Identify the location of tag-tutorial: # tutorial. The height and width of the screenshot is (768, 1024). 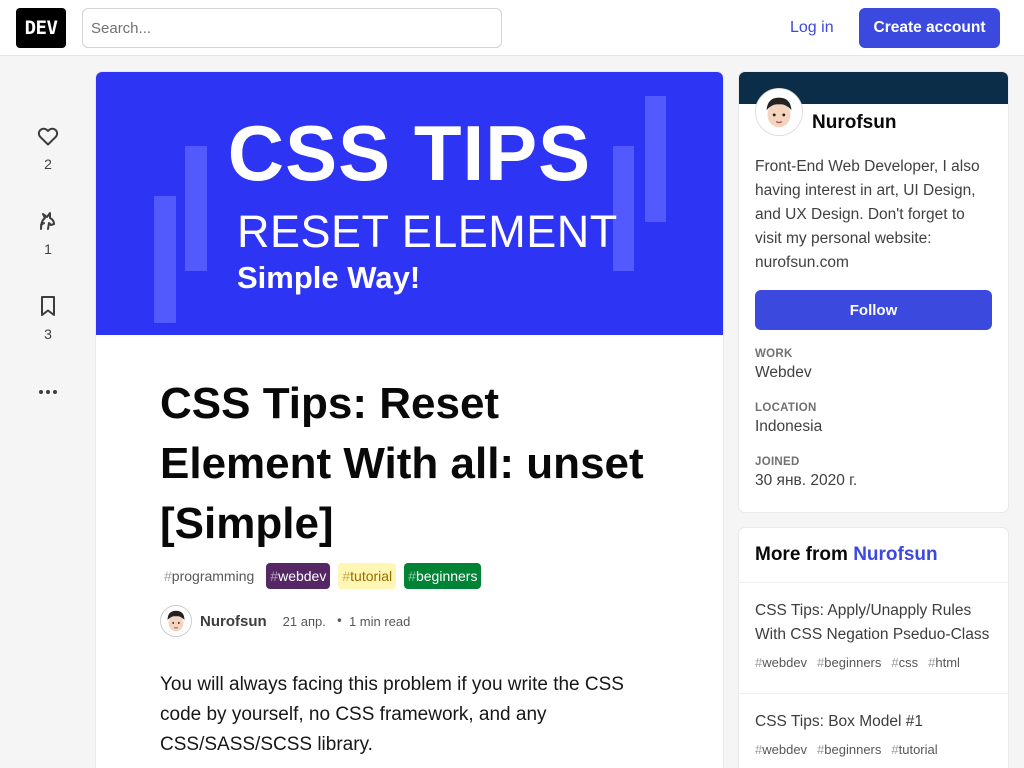
(367, 576).